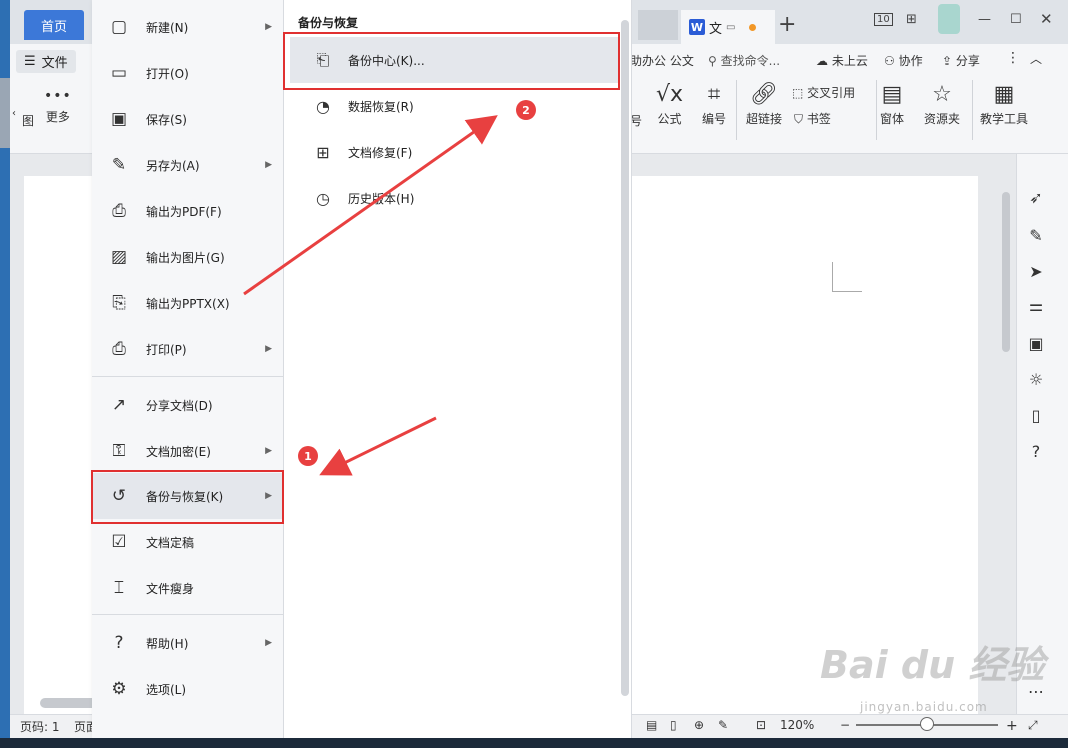  I want to click on cloud-status: ☁ 未上云, so click(842, 60).